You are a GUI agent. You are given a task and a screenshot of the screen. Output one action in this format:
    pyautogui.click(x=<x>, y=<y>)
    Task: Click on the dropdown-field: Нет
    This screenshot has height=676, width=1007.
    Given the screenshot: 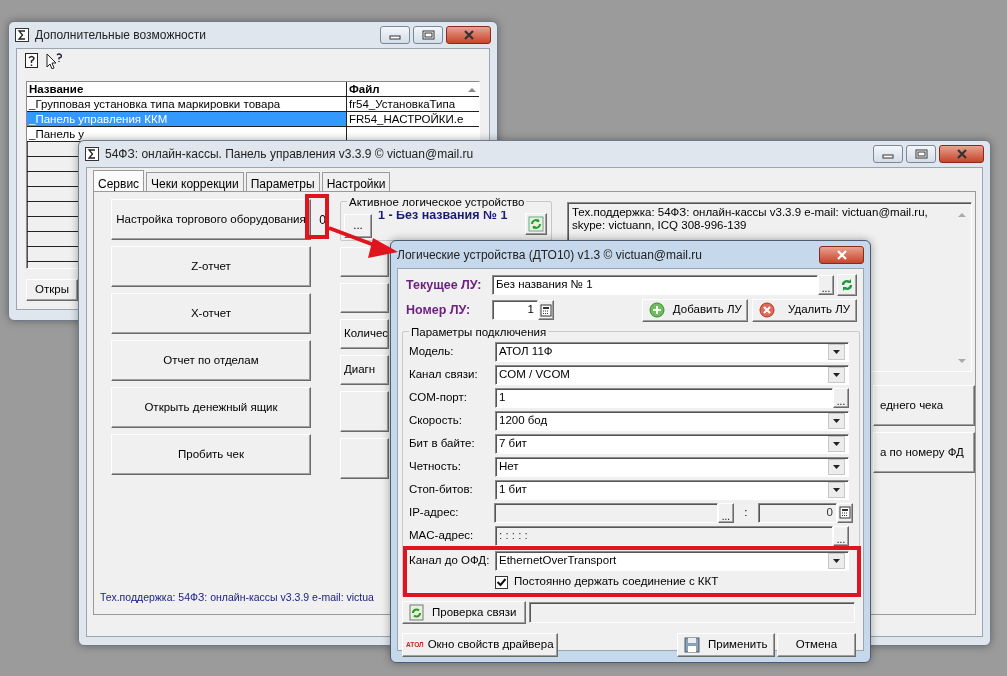 What is the action you would take?
    pyautogui.click(x=672, y=466)
    